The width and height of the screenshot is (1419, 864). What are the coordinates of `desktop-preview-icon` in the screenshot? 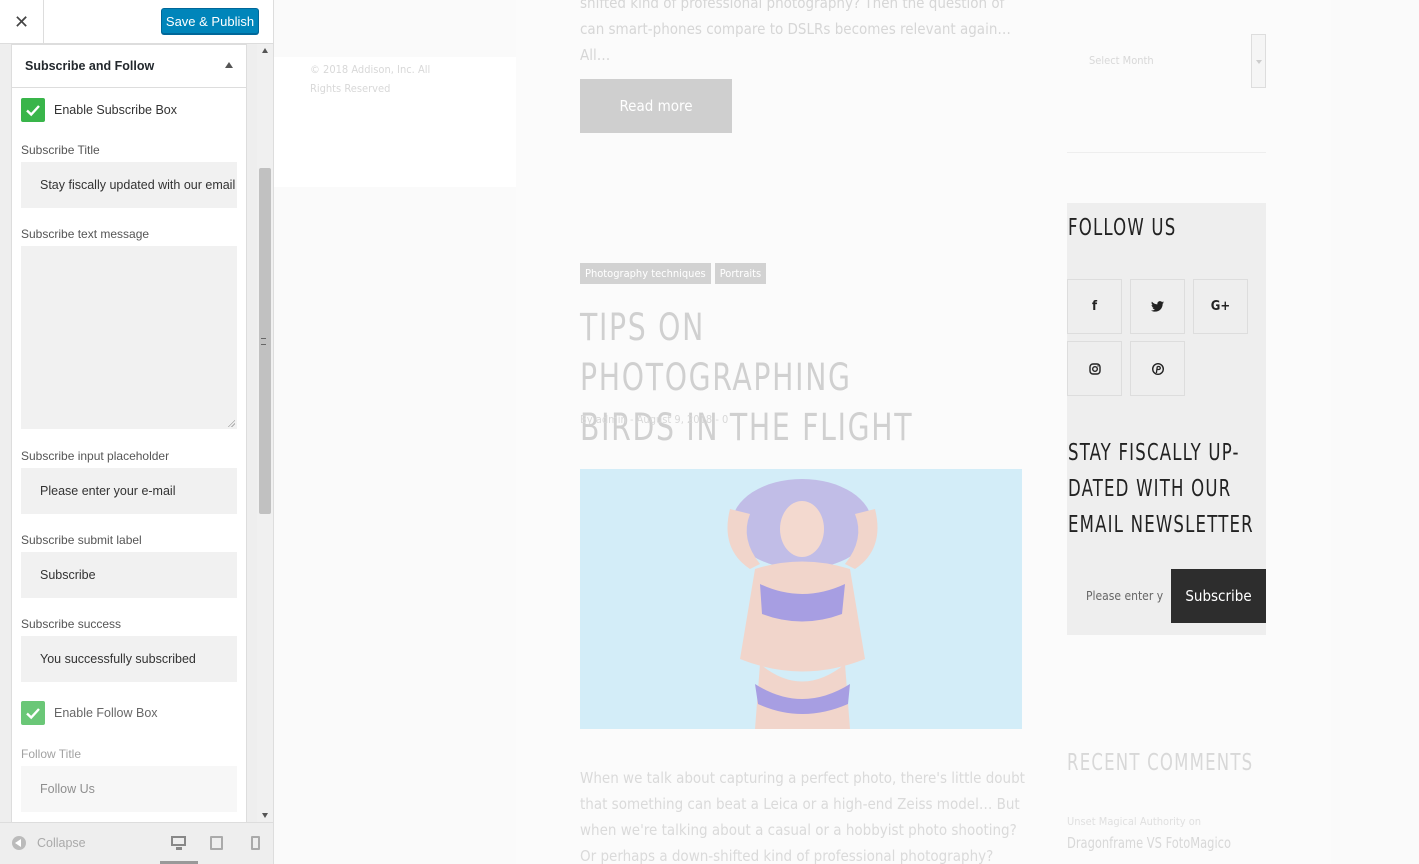 It's located at (179, 843).